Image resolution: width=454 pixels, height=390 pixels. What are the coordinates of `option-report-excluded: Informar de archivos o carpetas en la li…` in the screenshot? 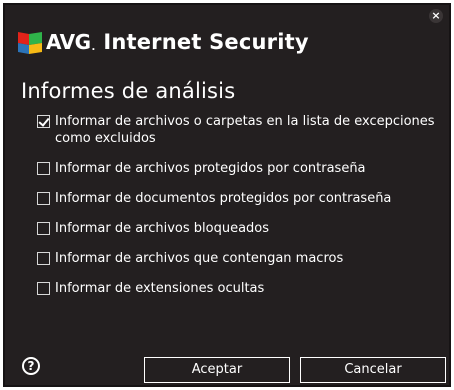 It's located at (237, 130).